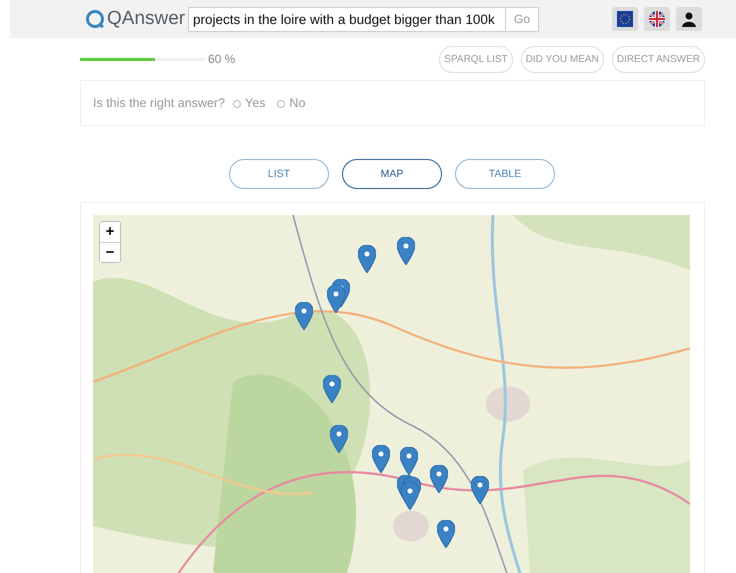 The width and height of the screenshot is (736, 573). What do you see at coordinates (562, 59) in the screenshot?
I see `action-button: DID YOU MEAN` at bounding box center [562, 59].